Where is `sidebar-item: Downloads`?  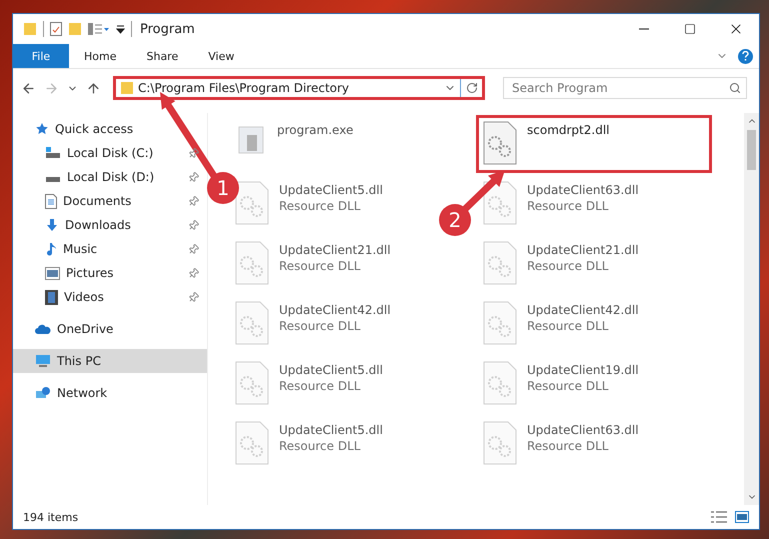
sidebar-item: Downloads is located at coordinates (110, 225).